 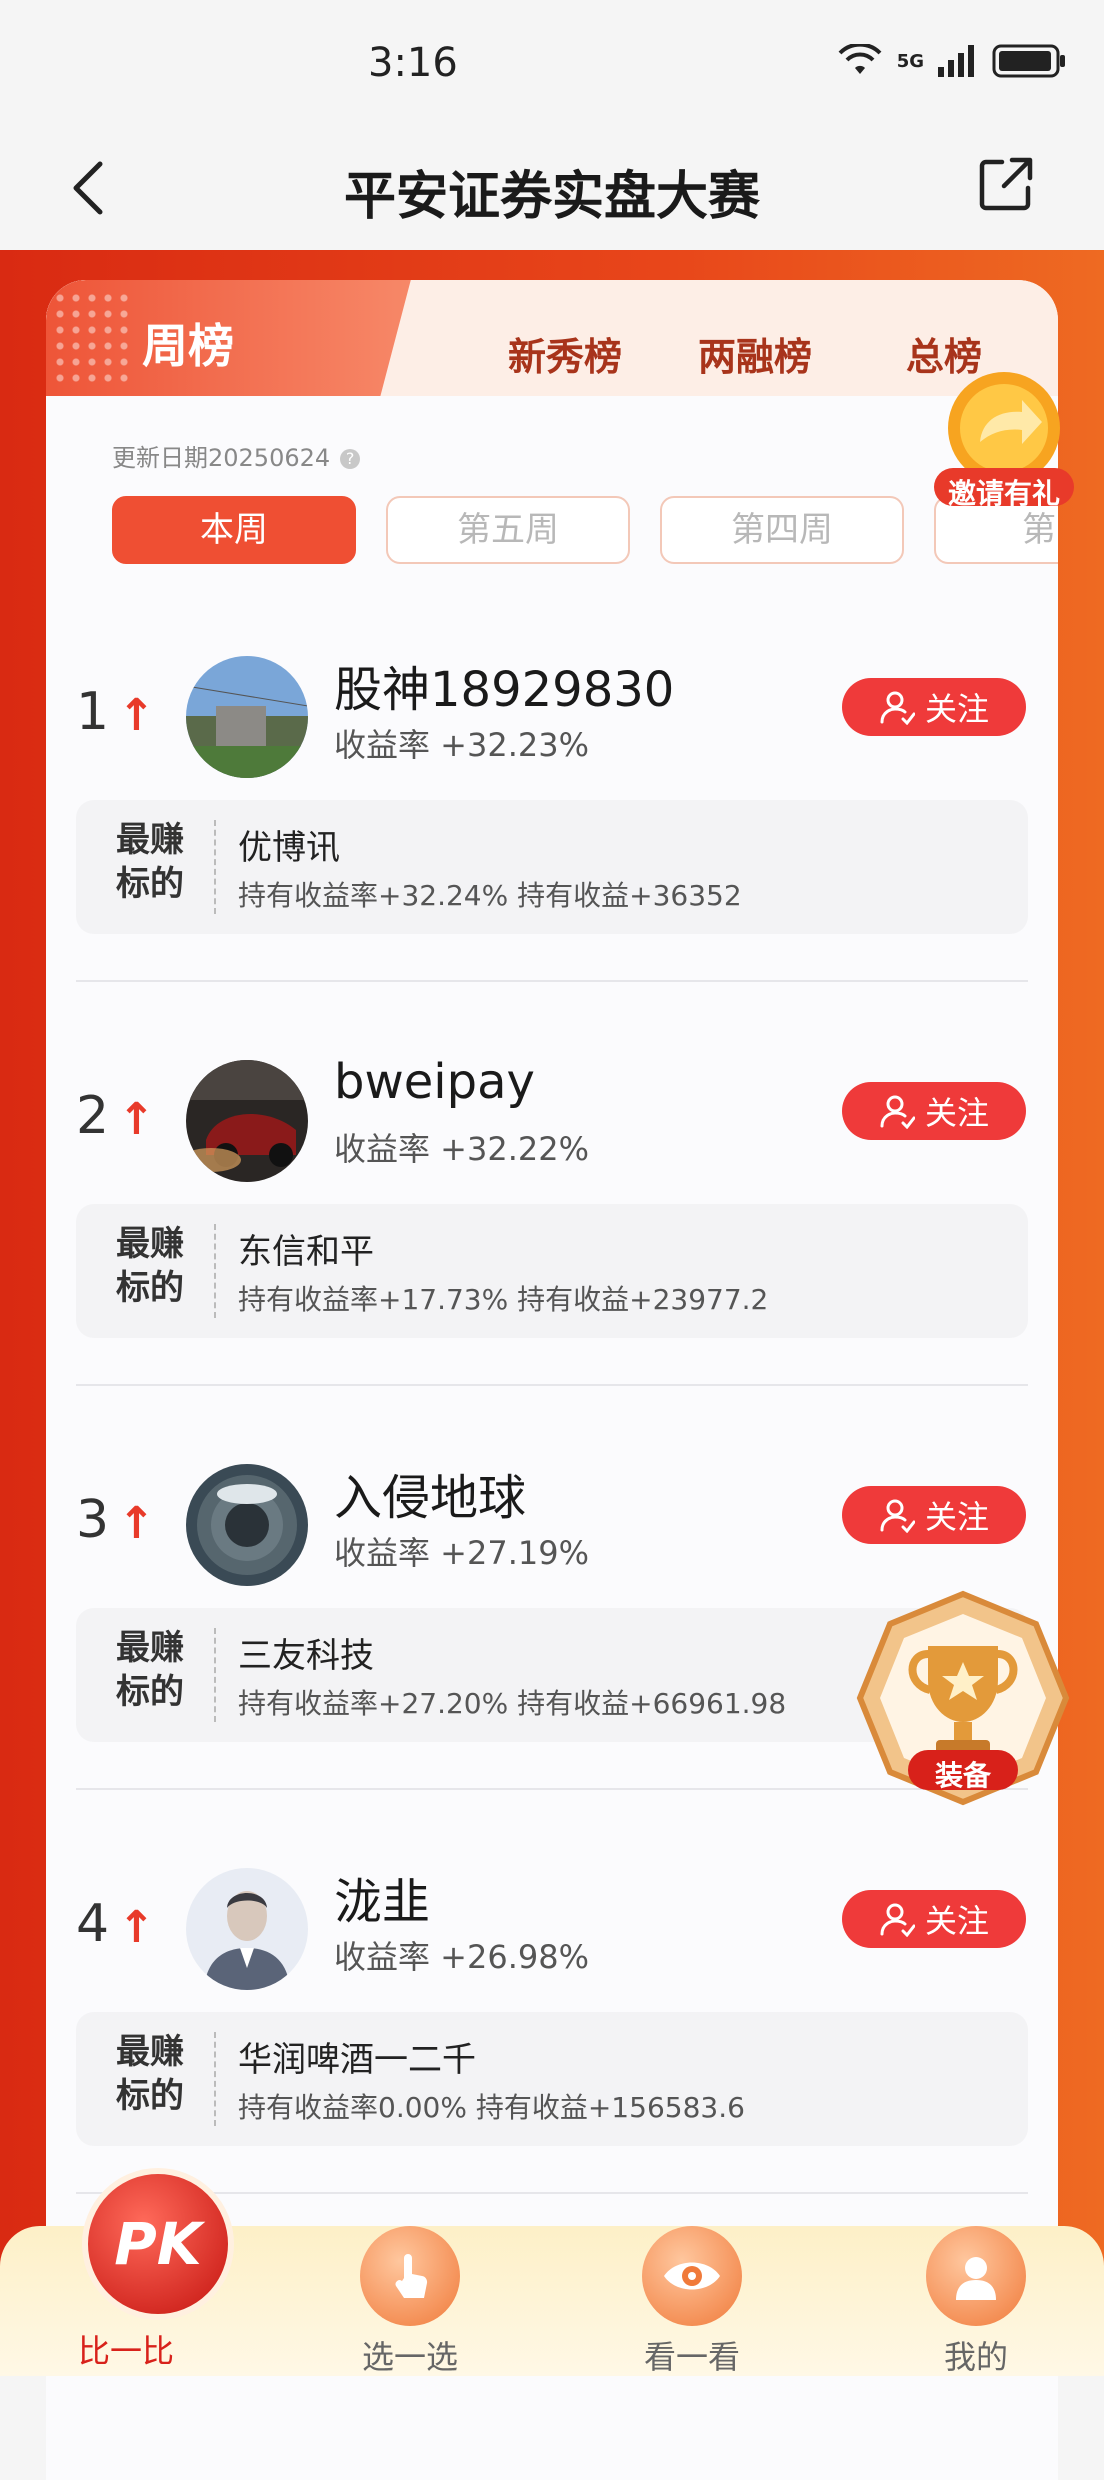 What do you see at coordinates (410, 2276) in the screenshot?
I see `tap-hand-icon` at bounding box center [410, 2276].